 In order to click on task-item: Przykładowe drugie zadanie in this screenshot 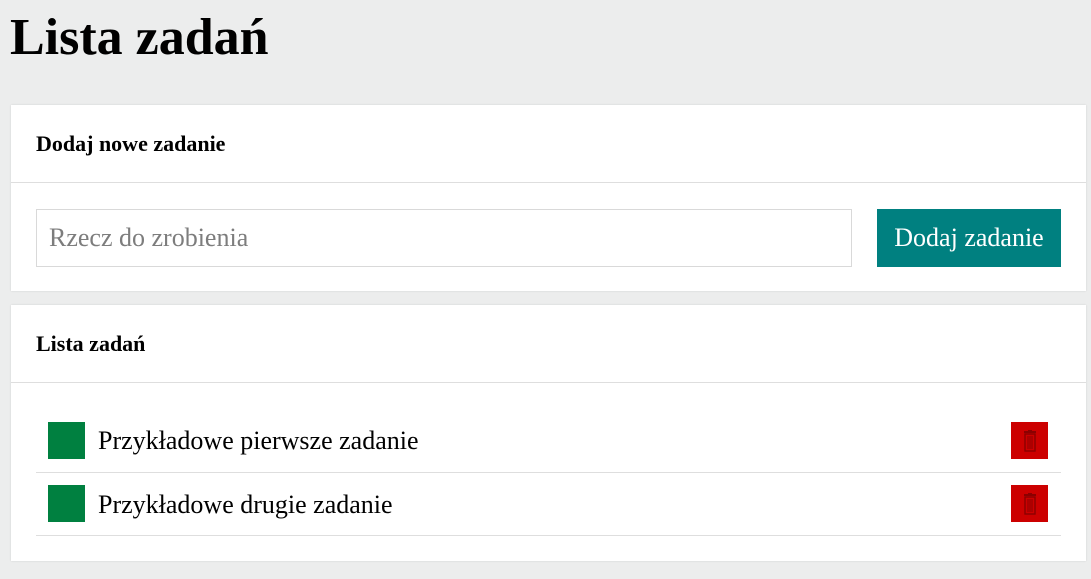, I will do `click(548, 504)`.